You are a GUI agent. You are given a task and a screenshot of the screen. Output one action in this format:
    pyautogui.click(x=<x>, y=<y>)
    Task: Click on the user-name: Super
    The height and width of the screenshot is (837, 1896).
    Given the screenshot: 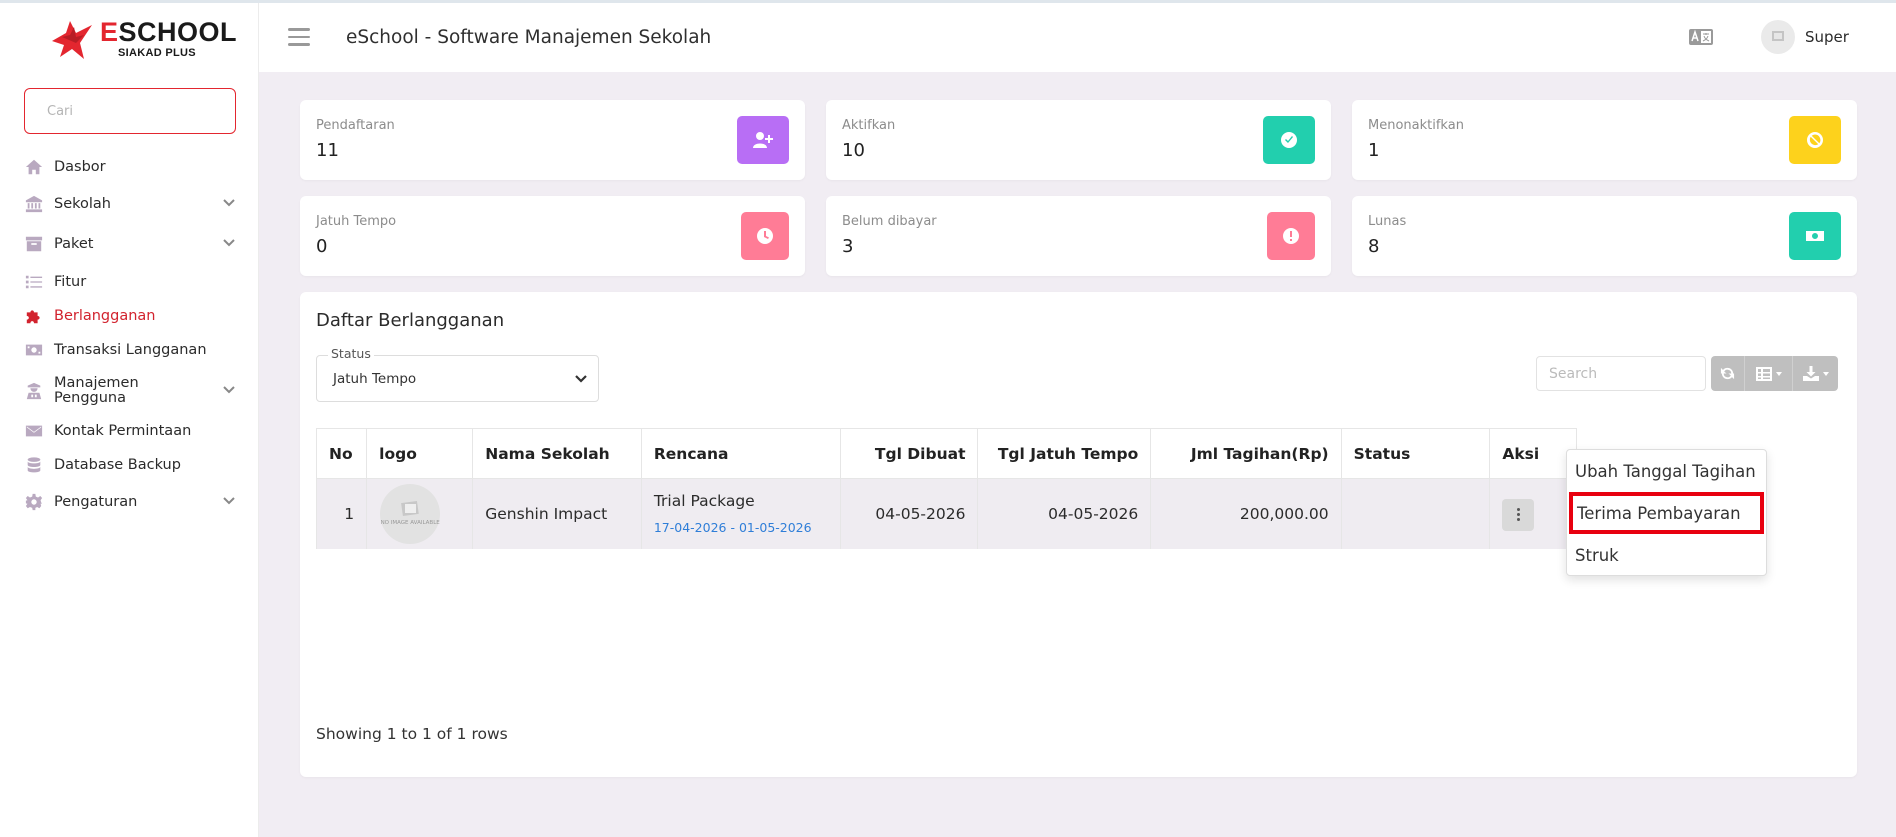 What is the action you would take?
    pyautogui.click(x=1827, y=37)
    